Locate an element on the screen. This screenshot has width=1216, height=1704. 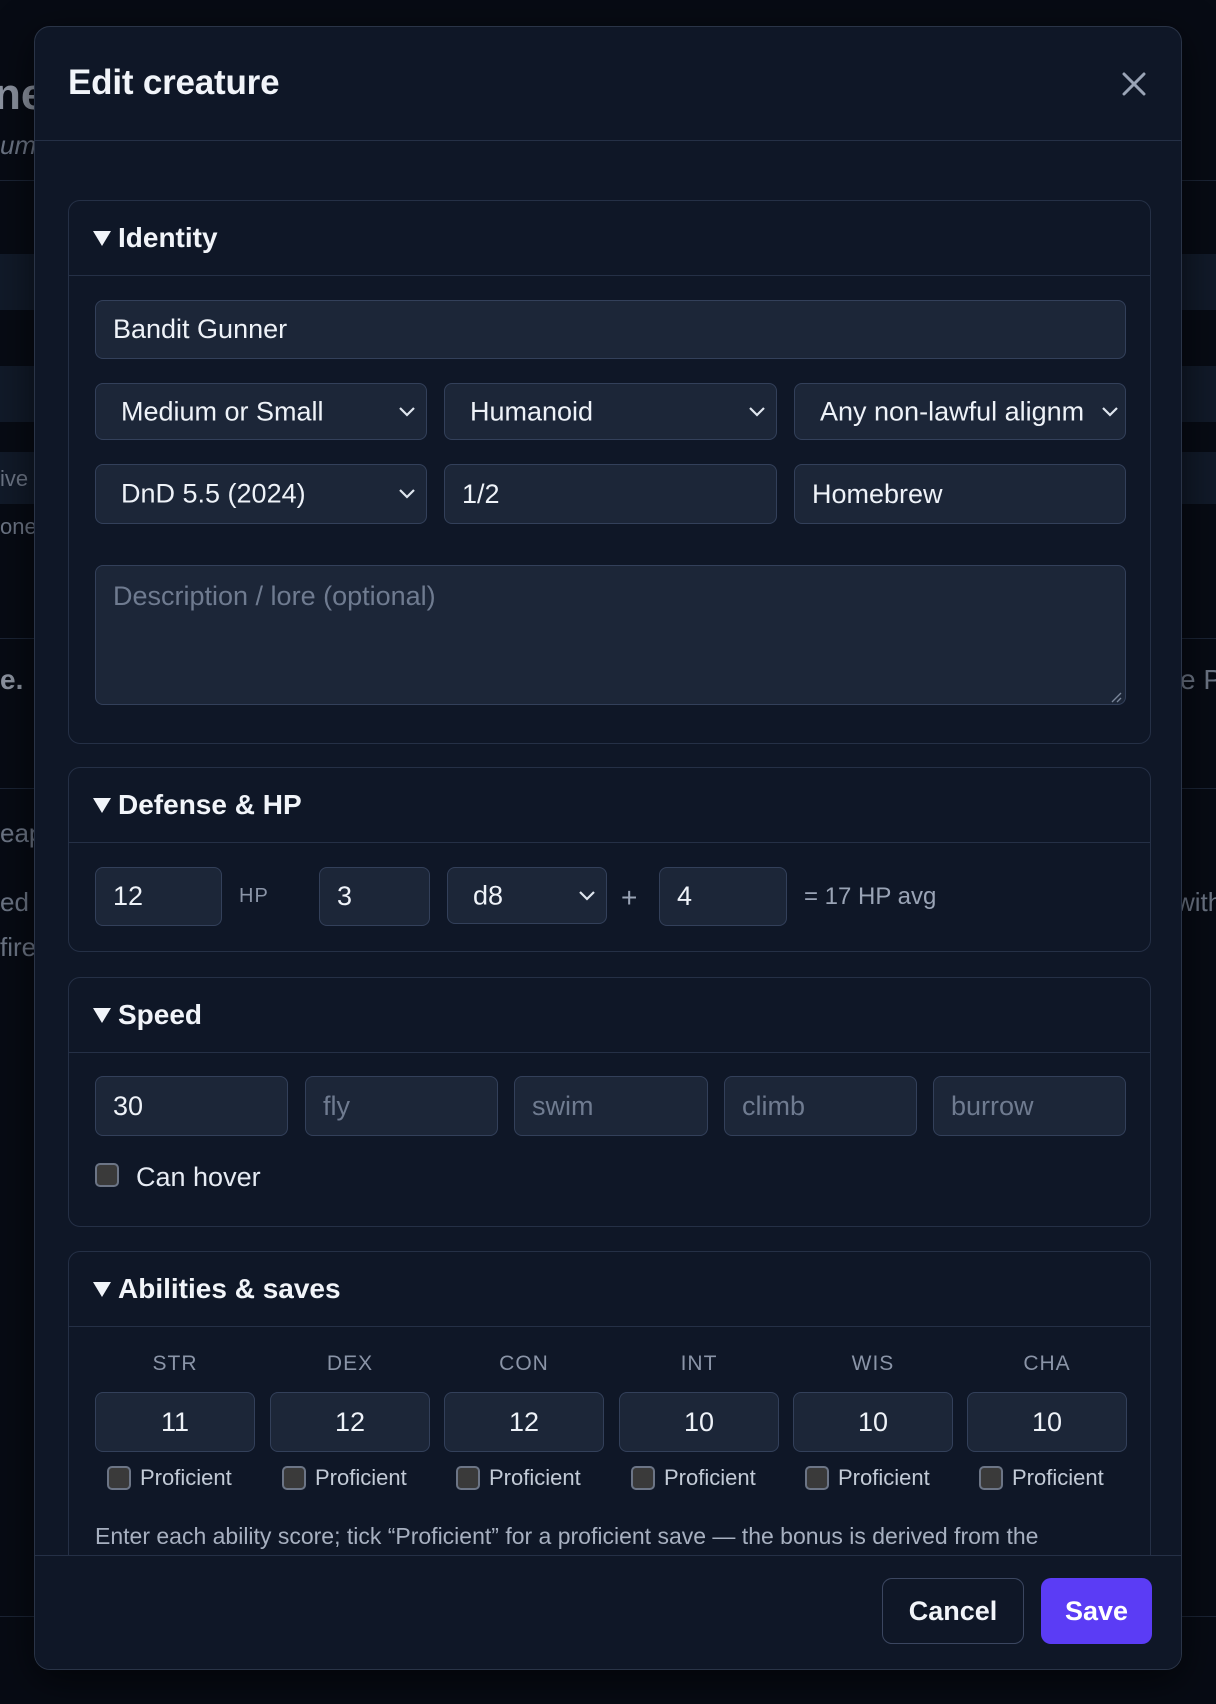
con-score-input is located at coordinates (524, 1422).